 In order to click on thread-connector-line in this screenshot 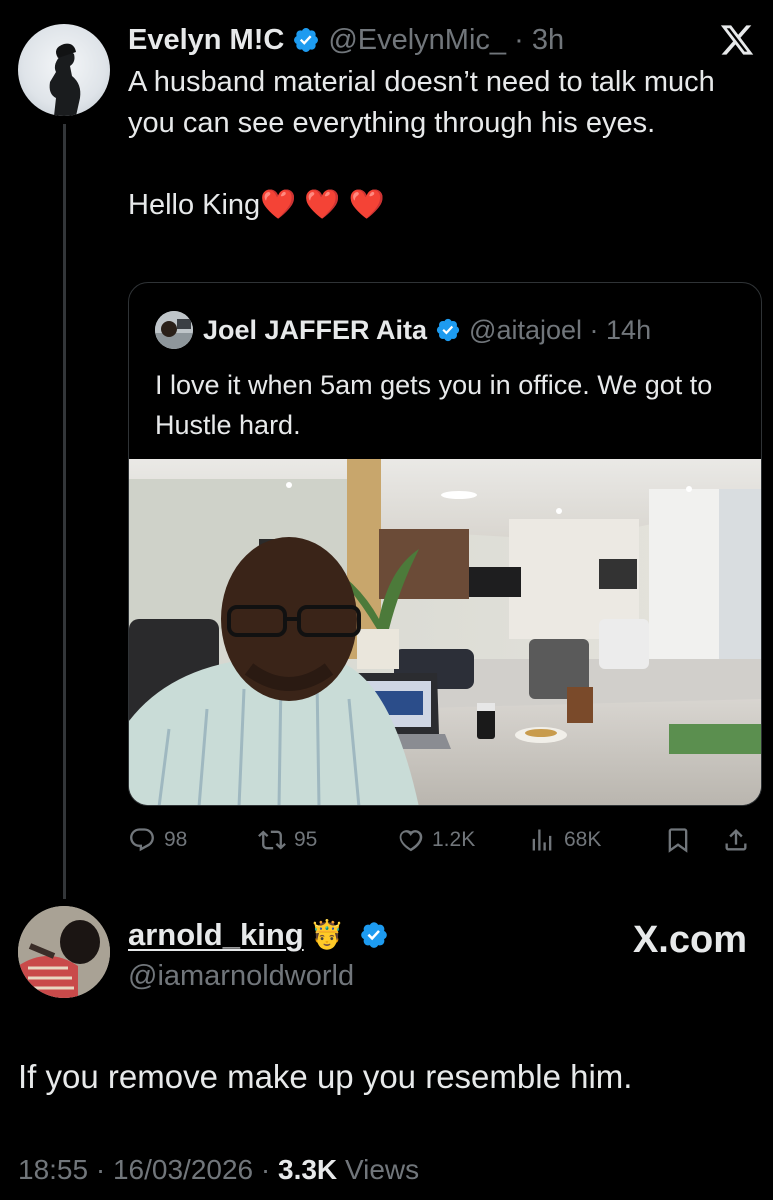, I will do `click(64, 511)`.